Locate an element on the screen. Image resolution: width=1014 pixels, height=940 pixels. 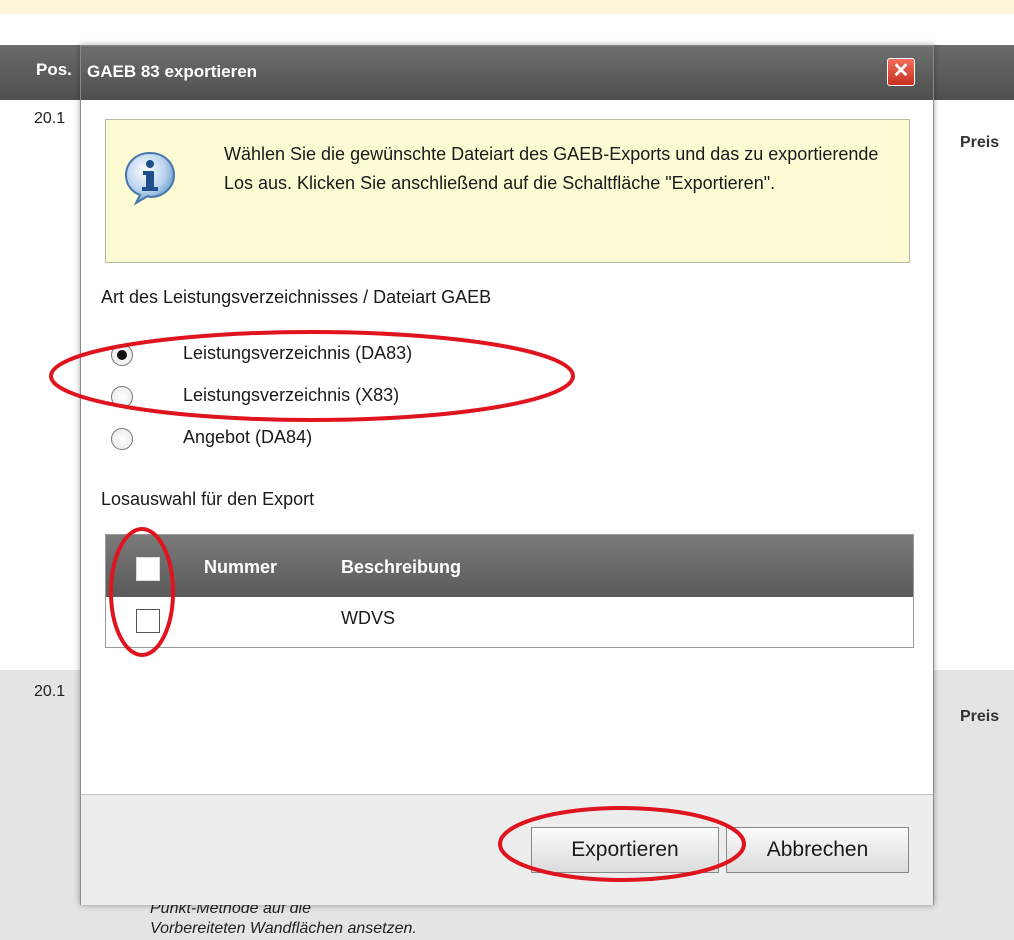
radio-label: Leistungsverzeichnis (DA83) is located at coordinates (298, 353).